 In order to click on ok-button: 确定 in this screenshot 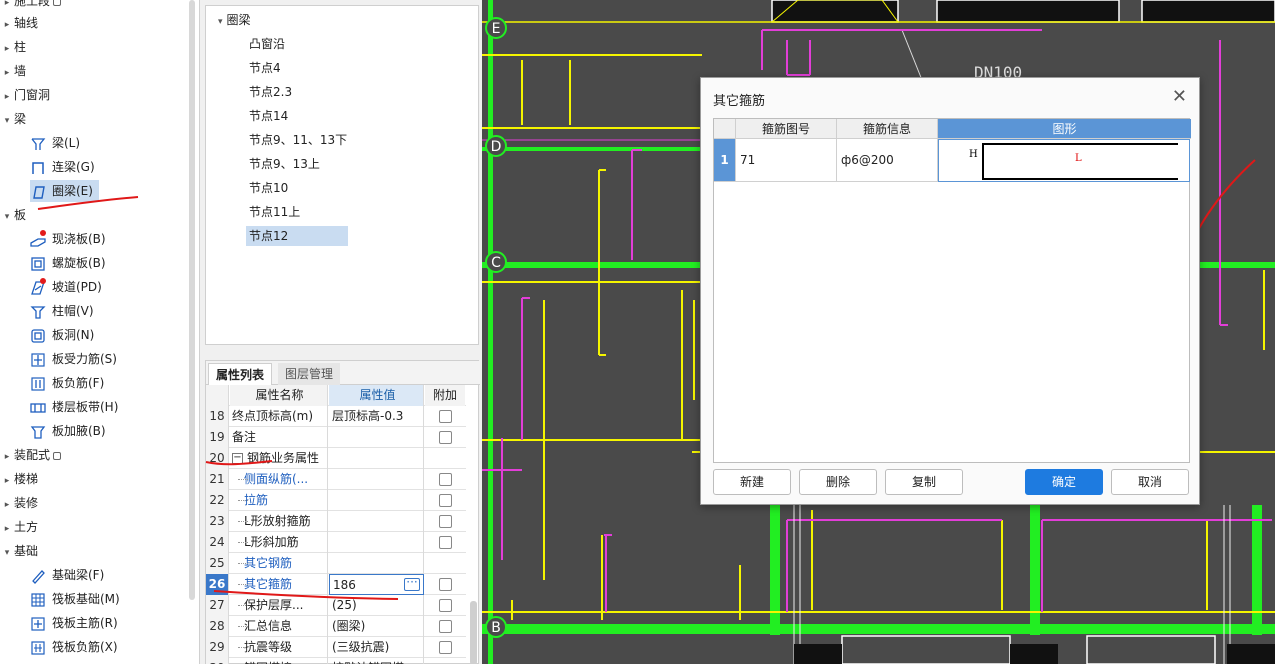, I will do `click(1064, 482)`.